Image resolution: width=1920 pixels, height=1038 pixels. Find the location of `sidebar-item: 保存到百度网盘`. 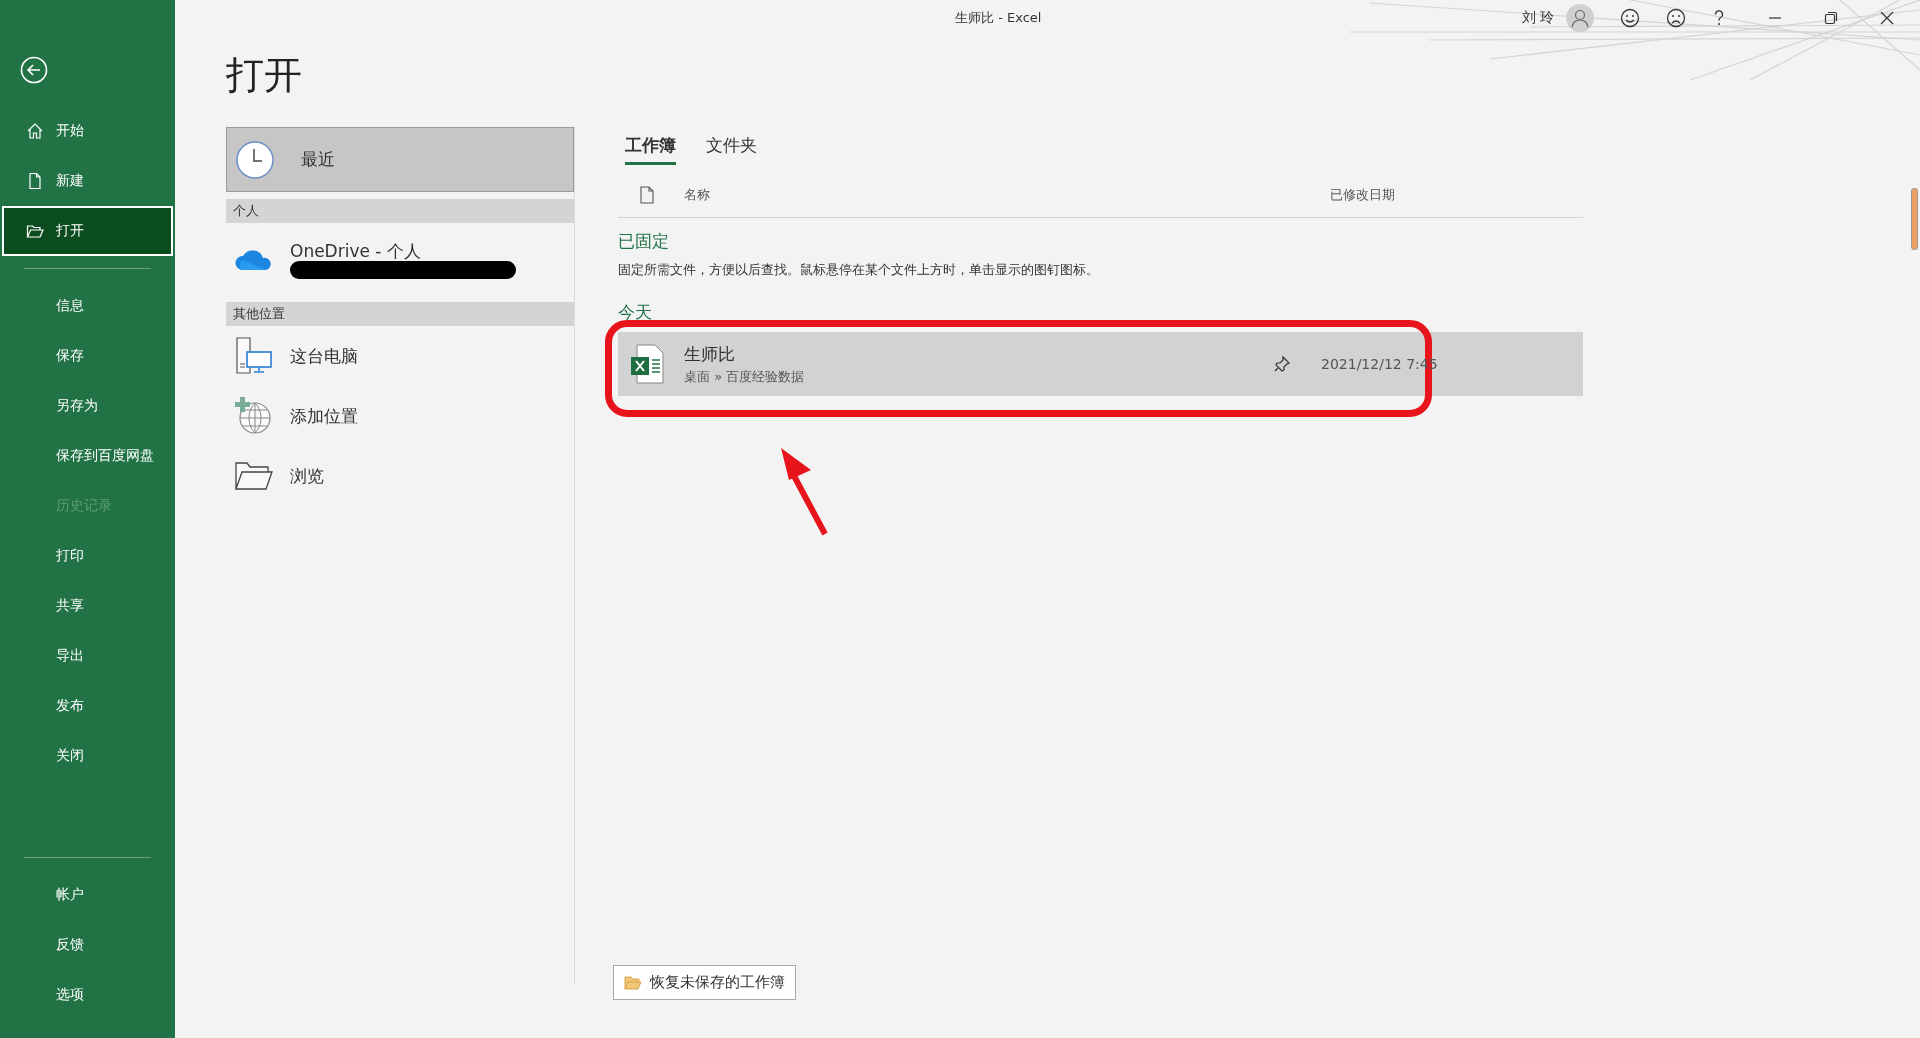

sidebar-item: 保存到百度网盘 is located at coordinates (87, 456).